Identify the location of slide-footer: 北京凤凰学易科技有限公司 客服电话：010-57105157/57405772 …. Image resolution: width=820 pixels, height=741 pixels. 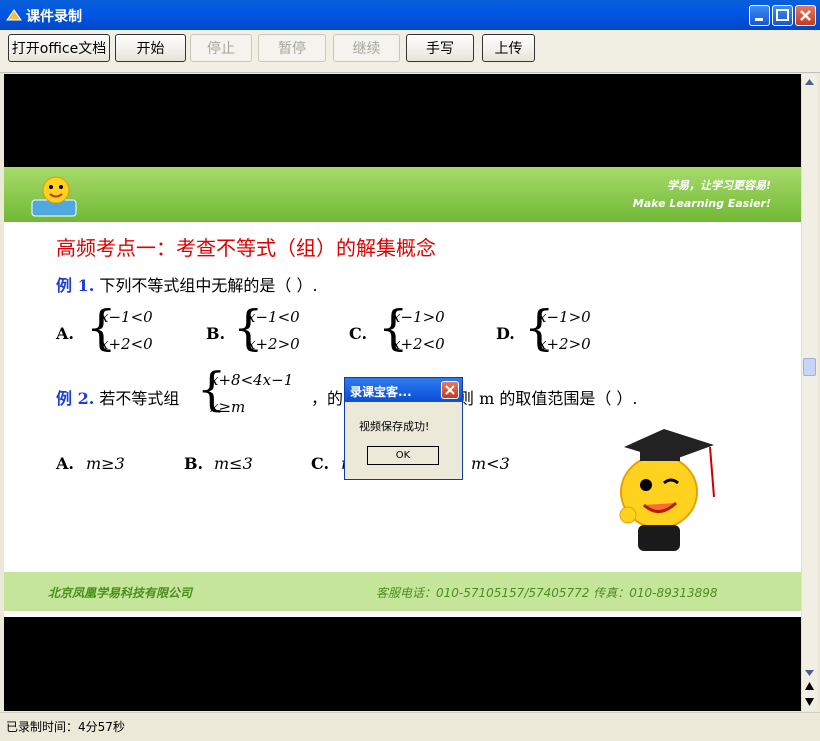
(402, 591).